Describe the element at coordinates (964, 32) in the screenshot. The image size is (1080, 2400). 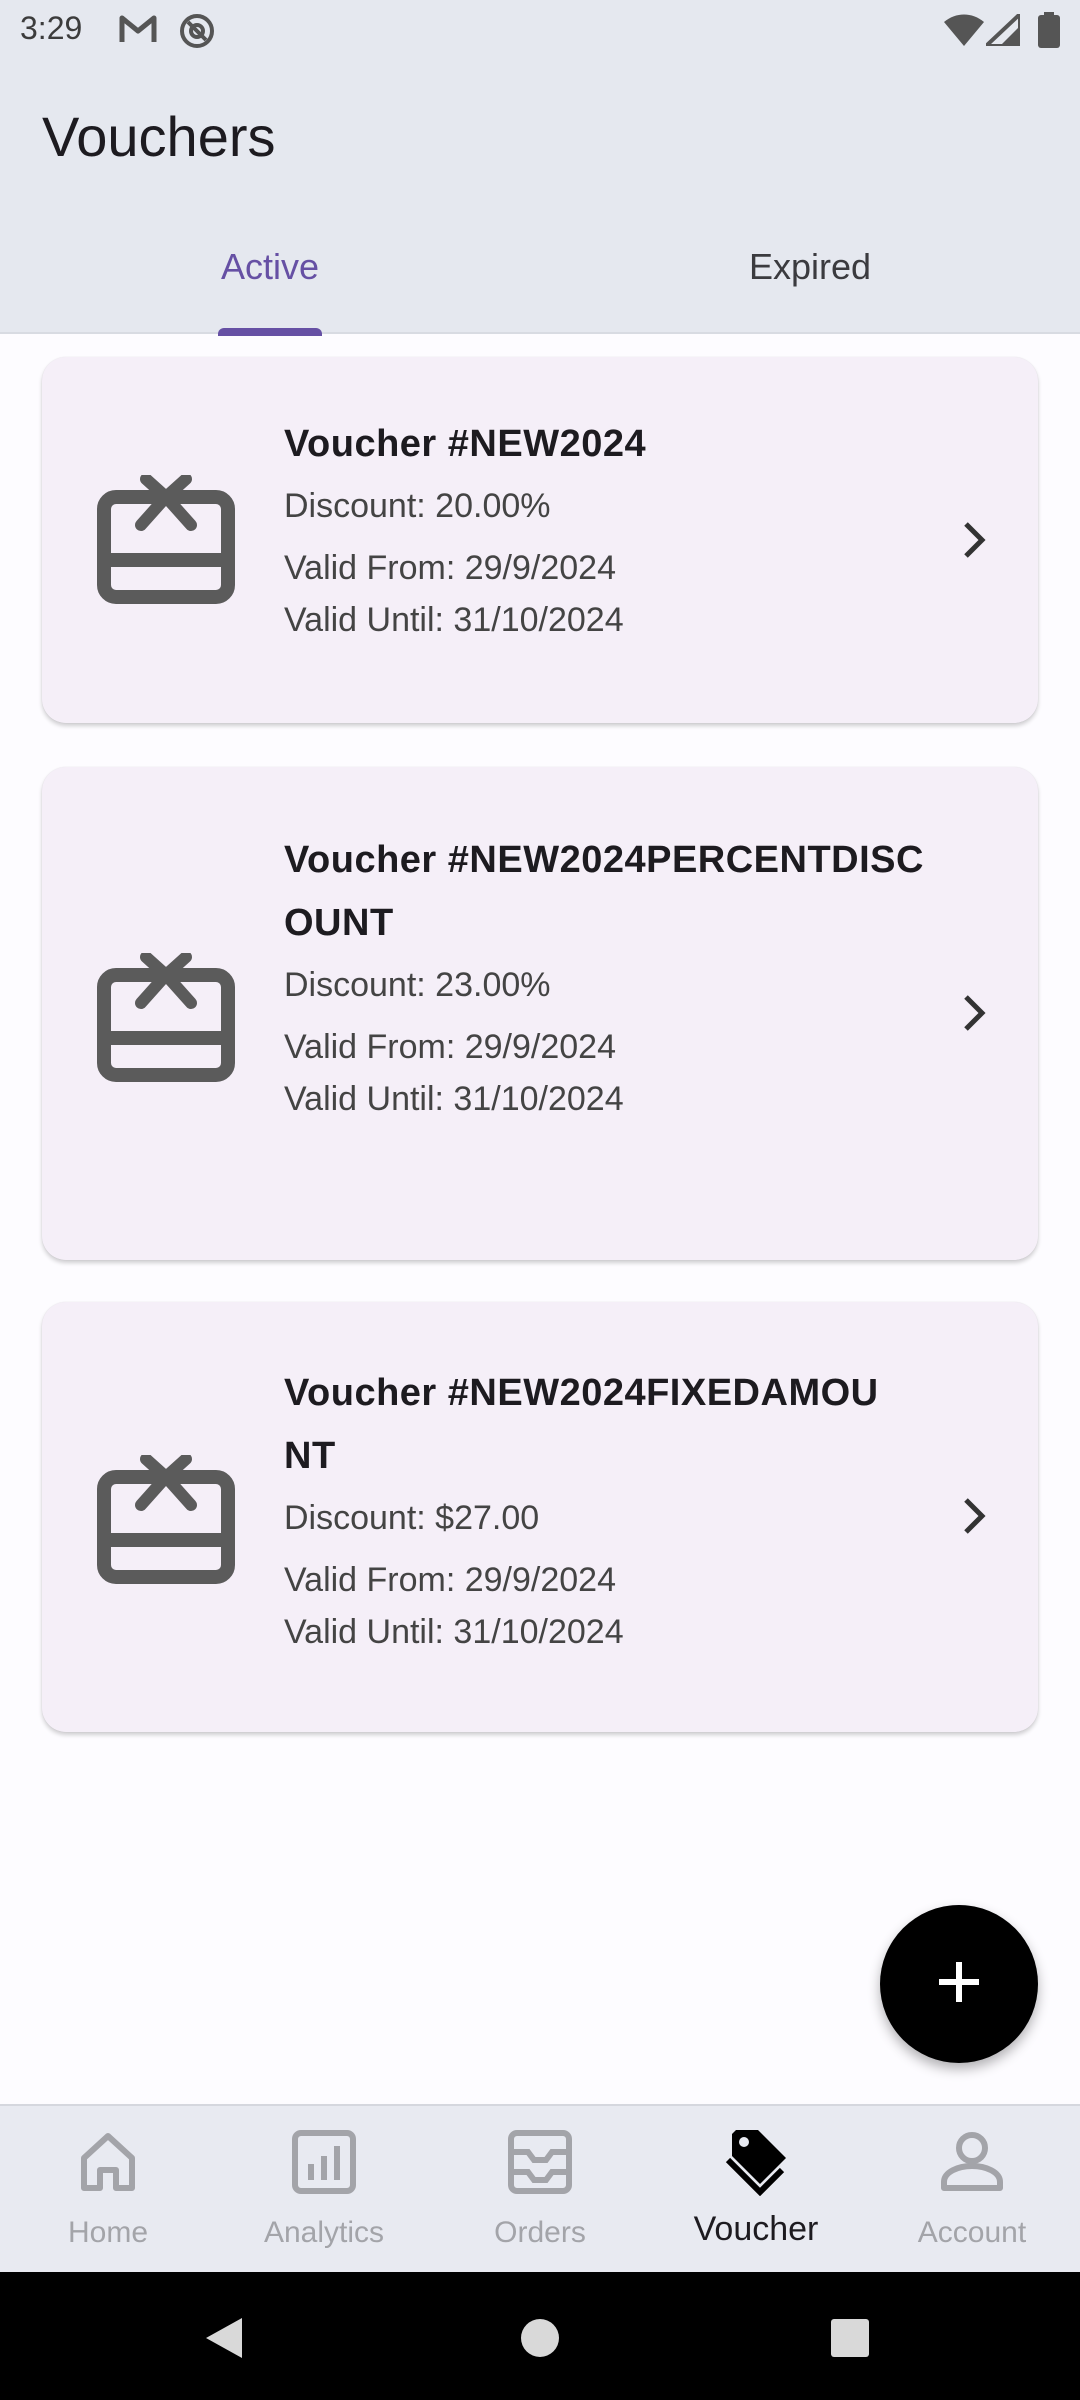
I see `wifi-icon` at that location.